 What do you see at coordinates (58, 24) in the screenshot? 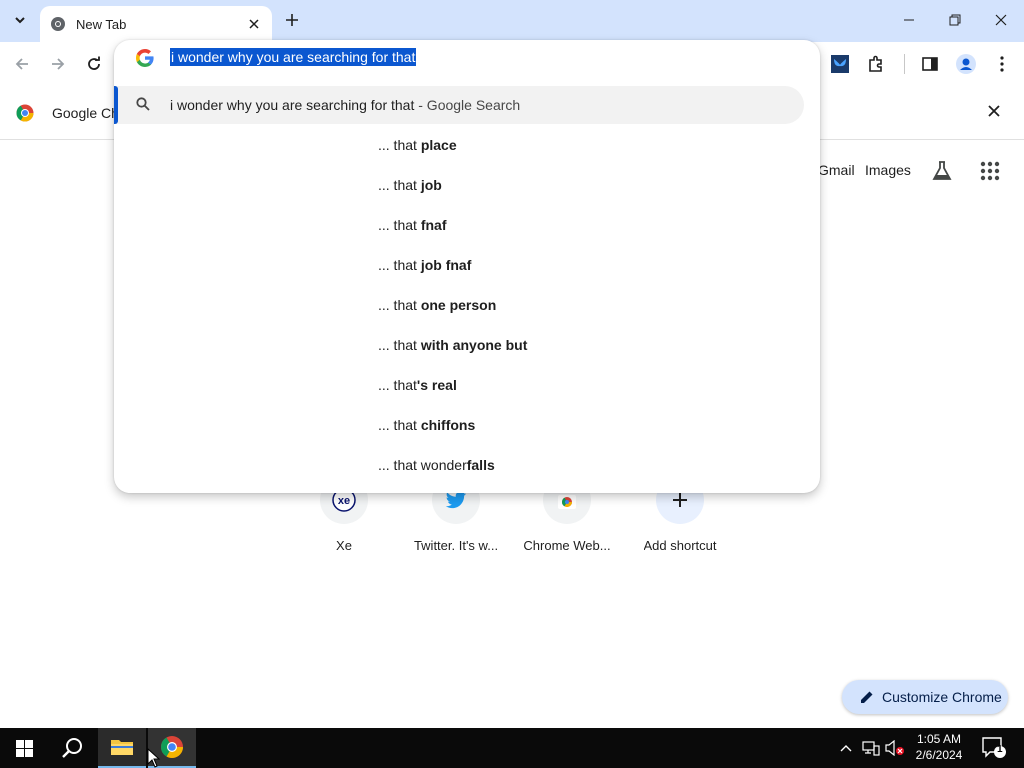
I see `chrome-tab-icon` at bounding box center [58, 24].